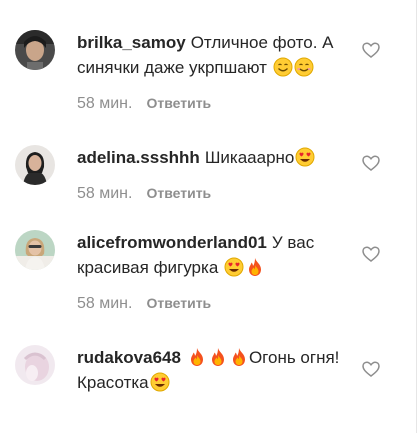  I want to click on comment-username: adelina.ssshhh, so click(138, 157).